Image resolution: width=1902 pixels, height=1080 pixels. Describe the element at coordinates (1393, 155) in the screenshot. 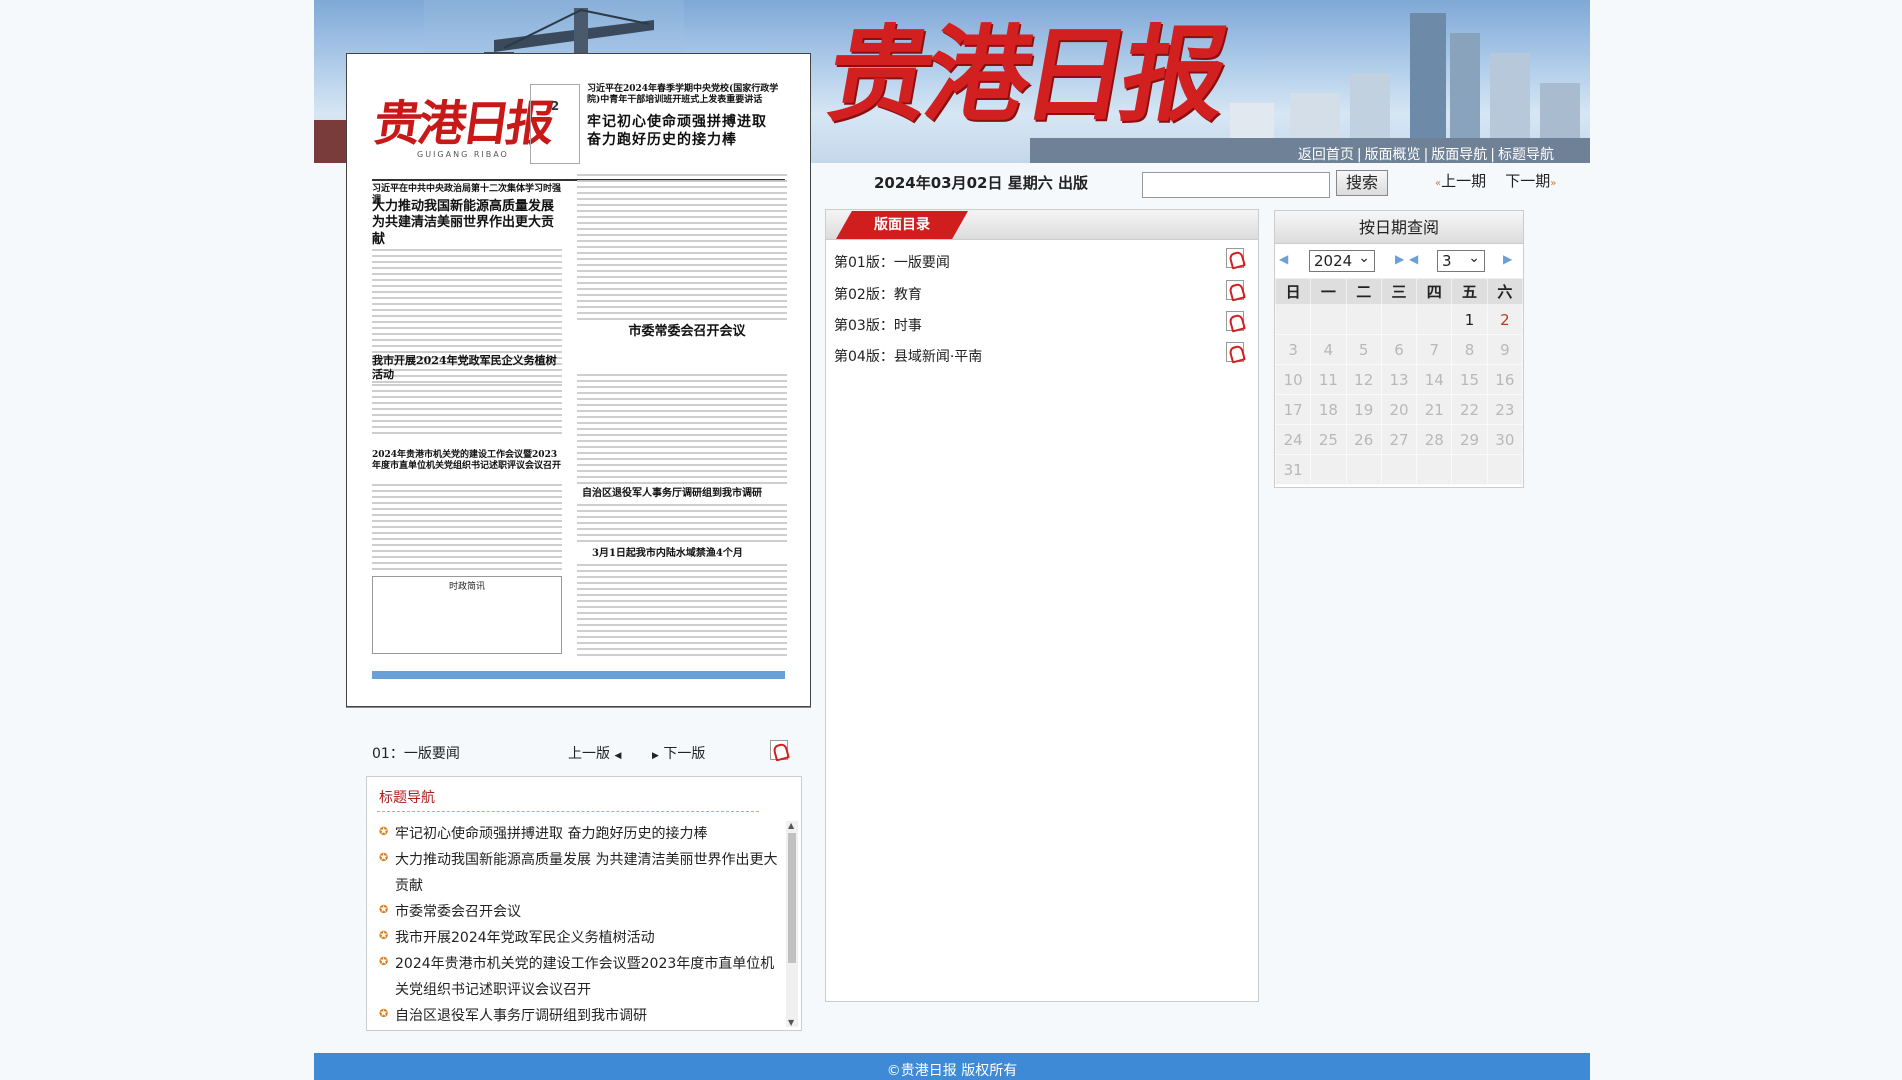

I see `nav-overview-link: 版面概览` at that location.